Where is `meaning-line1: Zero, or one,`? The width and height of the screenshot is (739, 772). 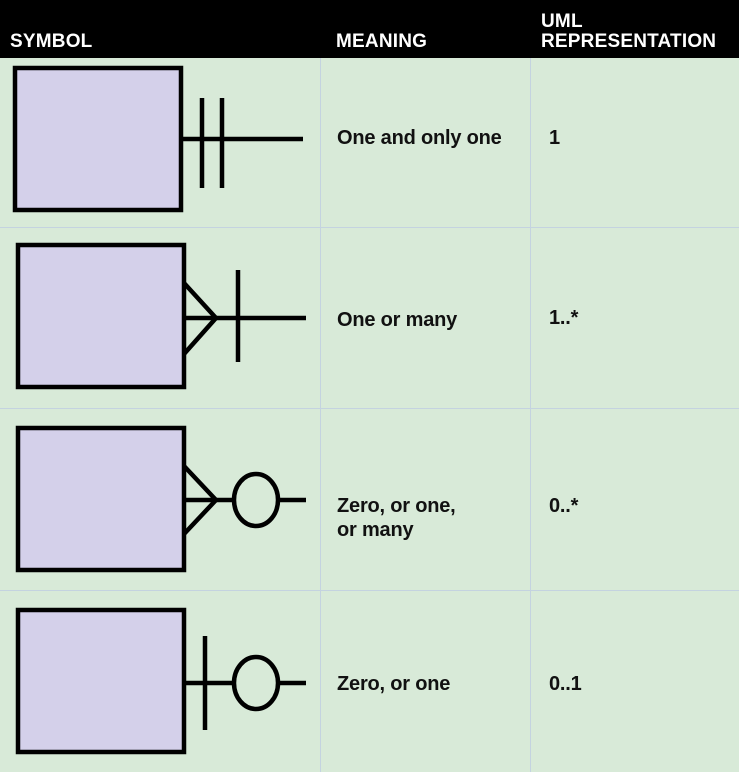 meaning-line1: Zero, or one, is located at coordinates (396, 506).